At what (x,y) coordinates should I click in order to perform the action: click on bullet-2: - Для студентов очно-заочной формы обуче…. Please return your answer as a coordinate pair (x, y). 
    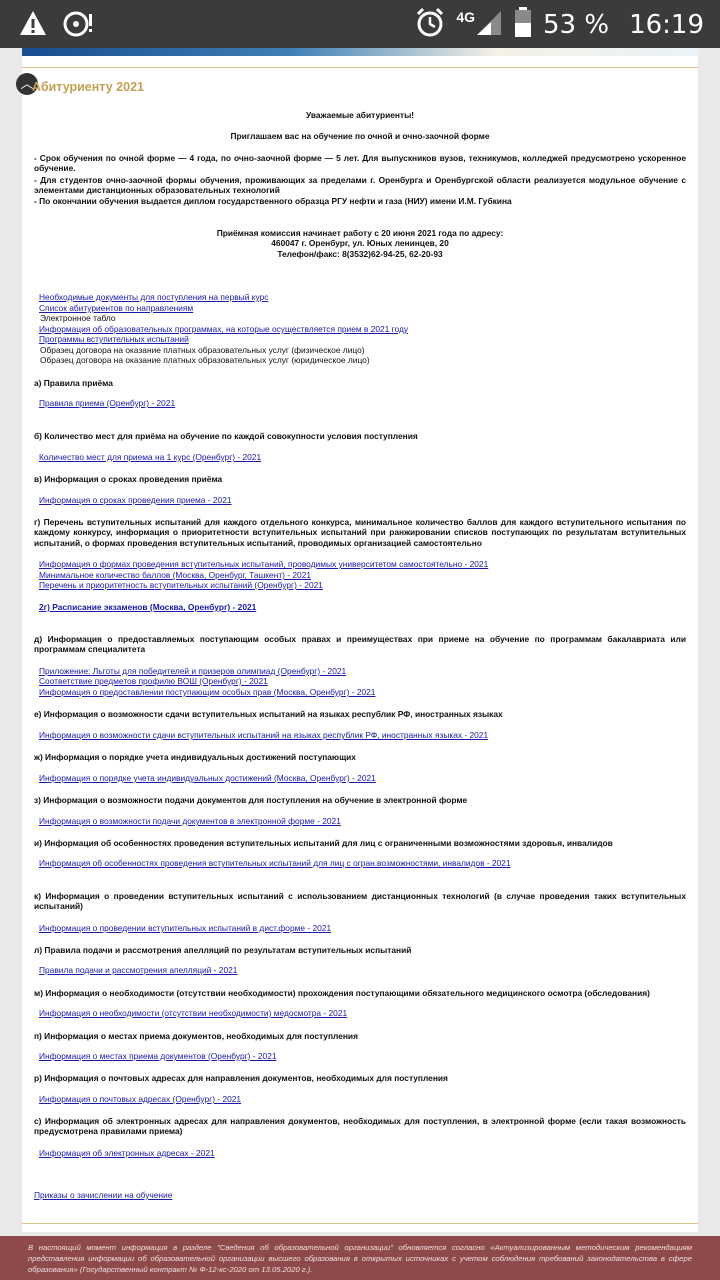
    Looking at the image, I should click on (360, 185).